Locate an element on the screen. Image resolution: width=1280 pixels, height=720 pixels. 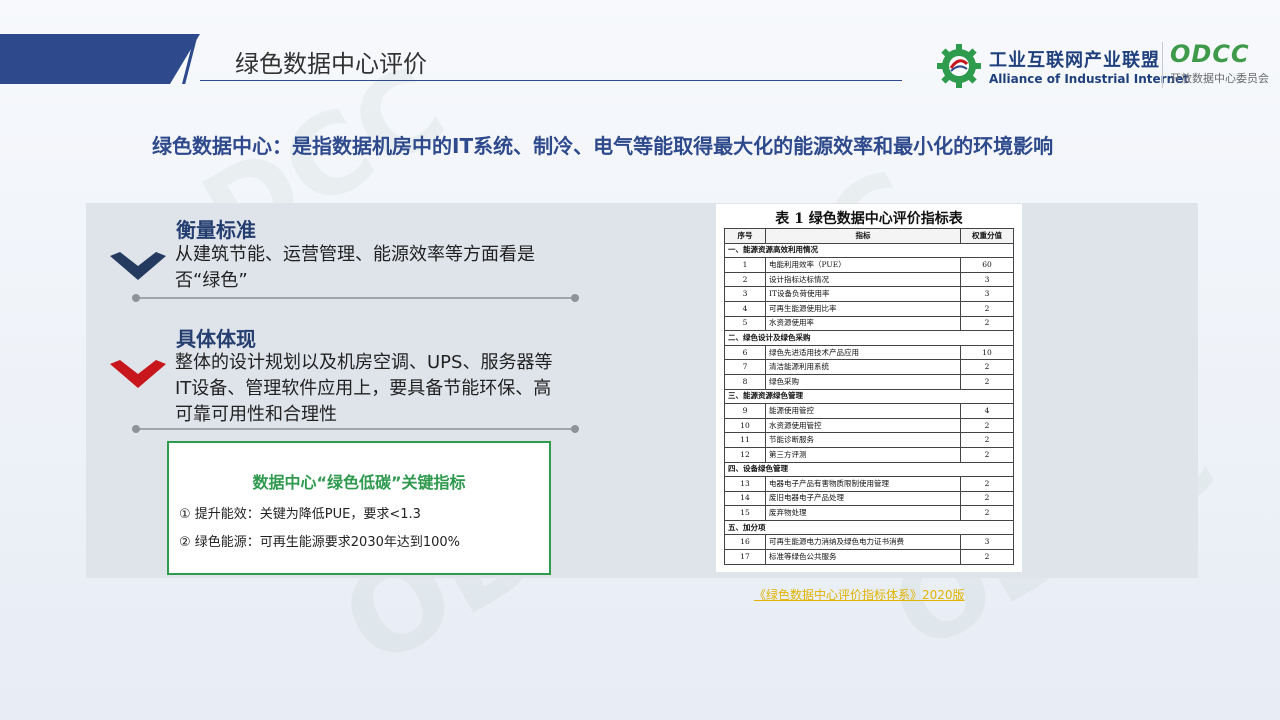
table-cell-name: 设计指标达标情况 is located at coordinates (863, 279).